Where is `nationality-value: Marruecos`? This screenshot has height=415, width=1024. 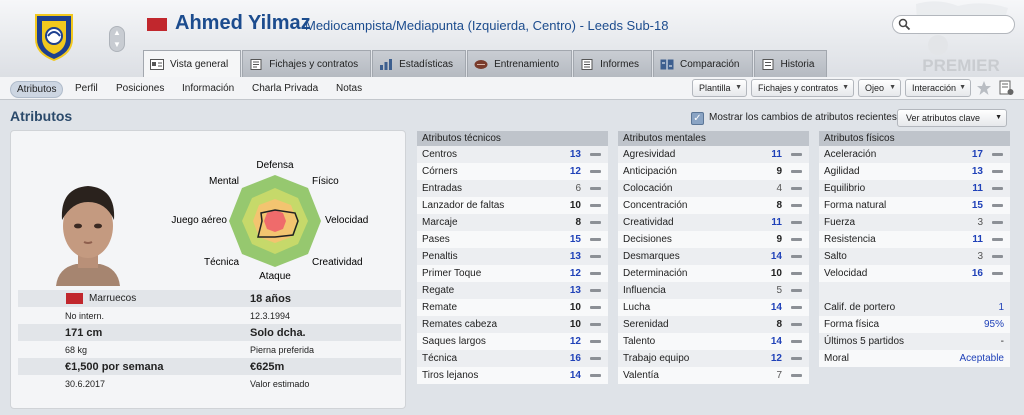 nationality-value: Marruecos is located at coordinates (112, 298).